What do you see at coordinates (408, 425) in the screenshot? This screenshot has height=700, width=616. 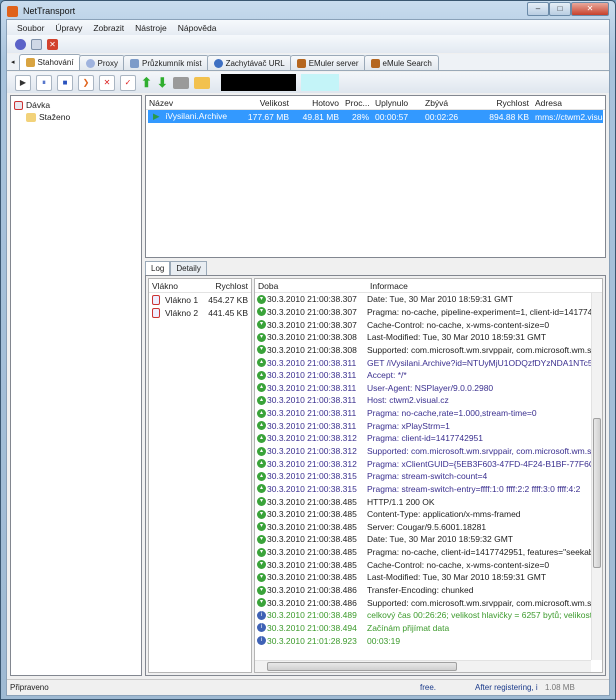 I see `log-message: Pragma: xPlayStrm=1` at bounding box center [408, 425].